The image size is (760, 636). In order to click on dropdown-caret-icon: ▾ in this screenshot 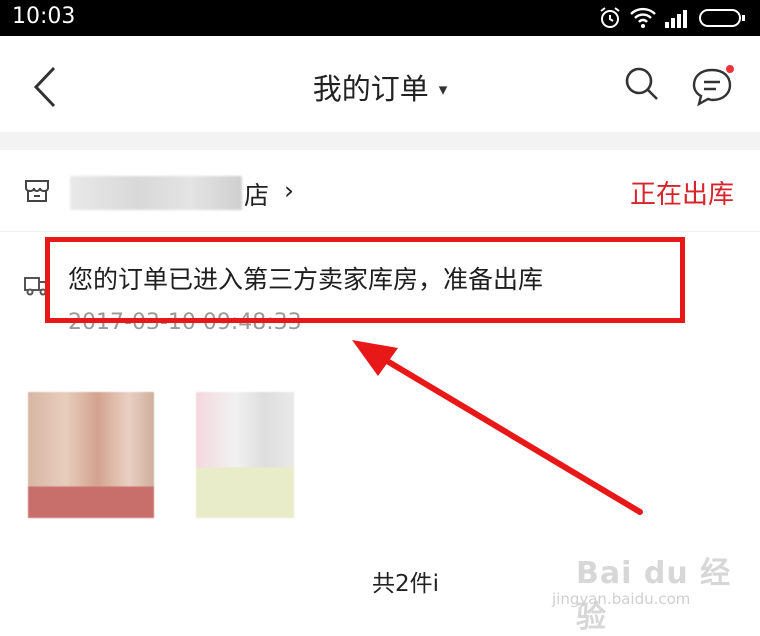, I will do `click(443, 90)`.